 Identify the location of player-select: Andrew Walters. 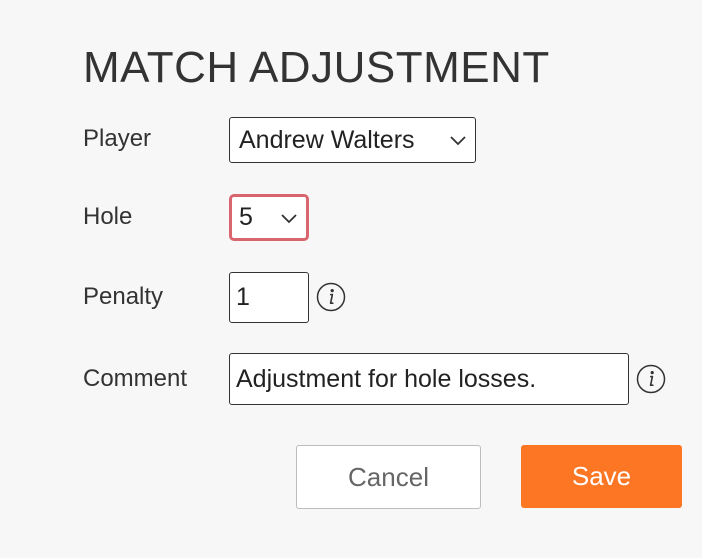
(352, 140).